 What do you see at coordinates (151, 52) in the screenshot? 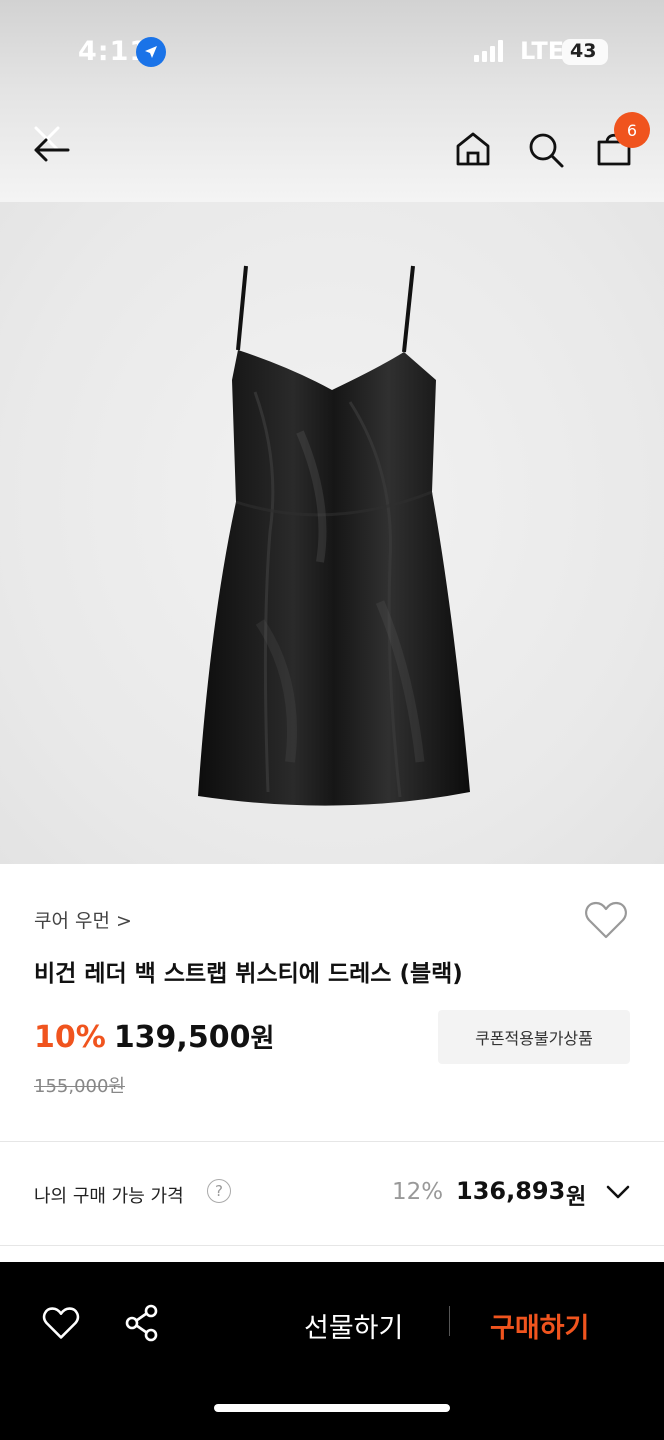
I see `location-arrow-icon` at bounding box center [151, 52].